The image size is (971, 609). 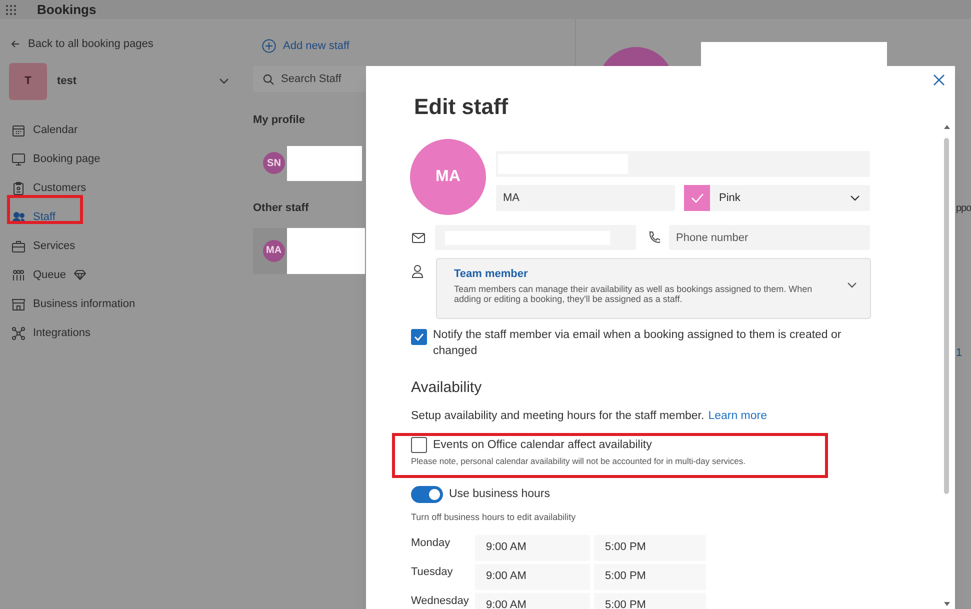 What do you see at coordinates (947, 604) in the screenshot?
I see `scroll-down-icon` at bounding box center [947, 604].